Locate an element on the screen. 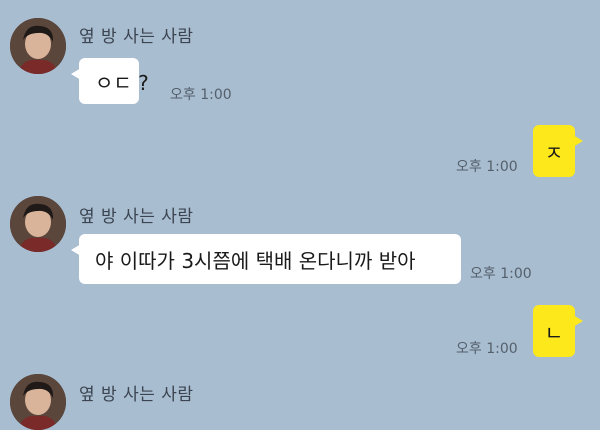  message-bubble: ㅈ is located at coordinates (558, 151).